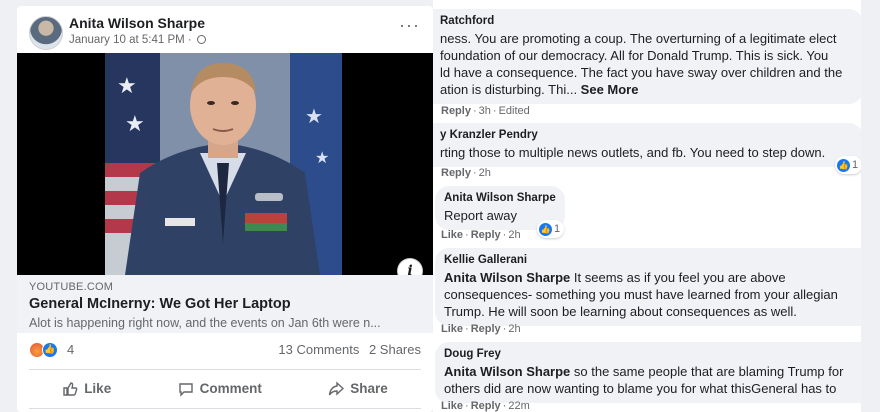 This screenshot has width=880, height=412. Describe the element at coordinates (201, 39) in the screenshot. I see `public-globe-icon` at that location.